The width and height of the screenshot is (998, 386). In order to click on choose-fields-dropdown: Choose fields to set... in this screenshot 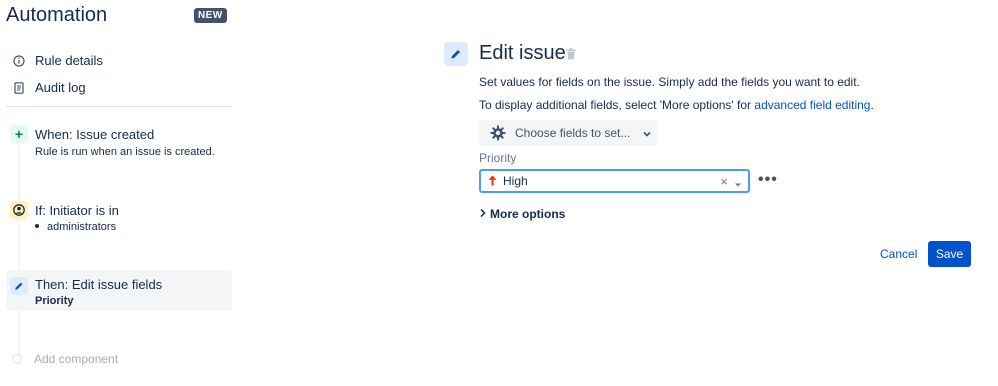, I will do `click(568, 133)`.